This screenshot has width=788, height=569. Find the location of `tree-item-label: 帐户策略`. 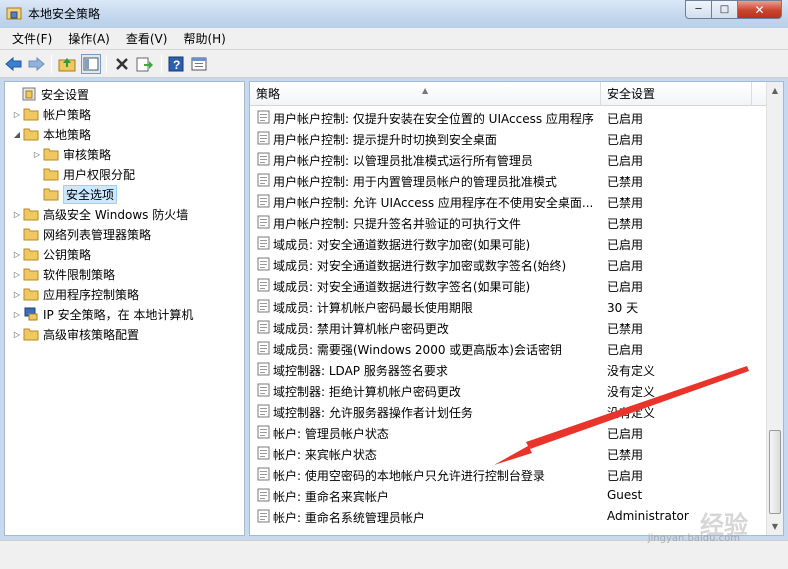

tree-item-label: 帐户策略 is located at coordinates (67, 114).